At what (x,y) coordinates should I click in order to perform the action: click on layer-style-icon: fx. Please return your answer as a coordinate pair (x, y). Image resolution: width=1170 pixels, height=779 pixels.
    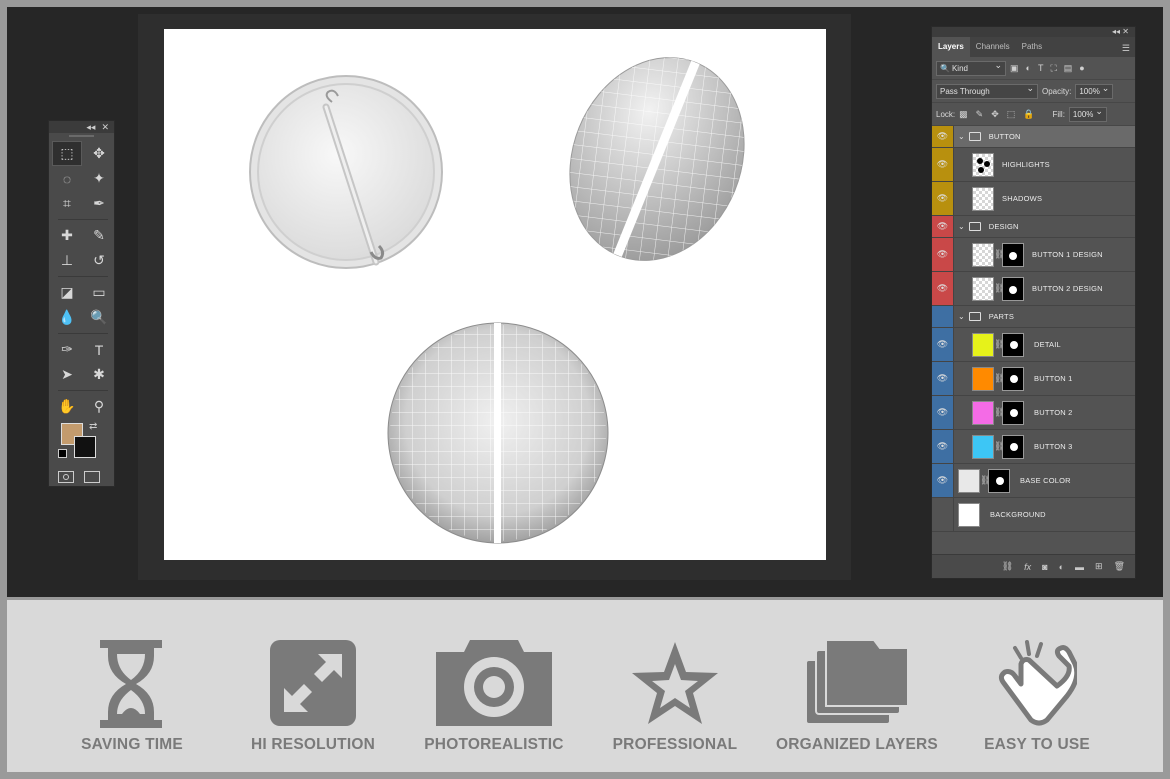
    Looking at the image, I should click on (1027, 567).